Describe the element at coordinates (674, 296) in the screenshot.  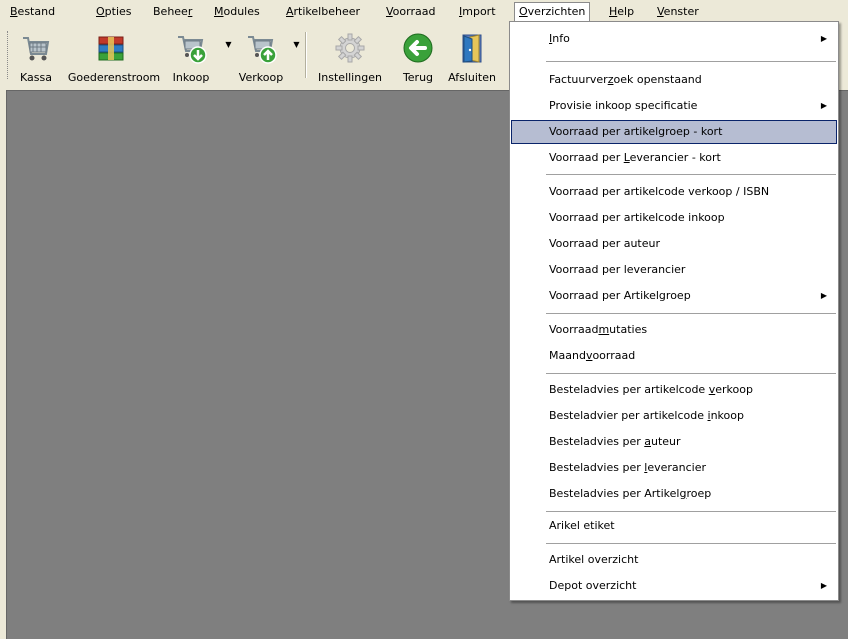
I see `menu-item-voorraad-per-artikelgroep: Voorraad per Artikelgroep ▶` at that location.